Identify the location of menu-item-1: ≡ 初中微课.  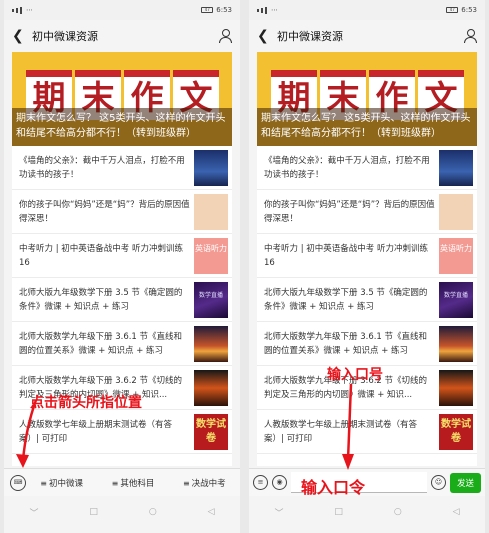
(61, 483).